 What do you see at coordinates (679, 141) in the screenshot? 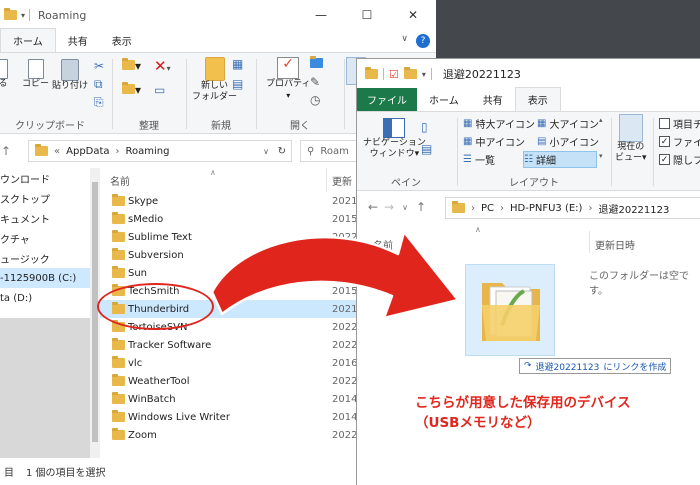
I see `file-extension-toggle: ✓ファイル` at bounding box center [679, 141].